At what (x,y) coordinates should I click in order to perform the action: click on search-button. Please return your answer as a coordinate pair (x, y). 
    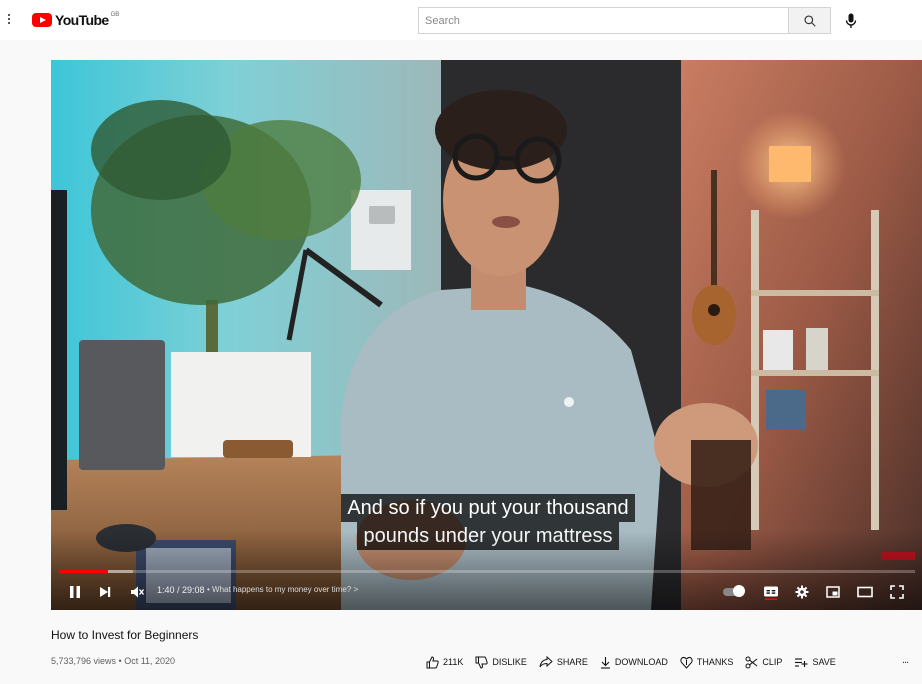
    Looking at the image, I should click on (809, 20).